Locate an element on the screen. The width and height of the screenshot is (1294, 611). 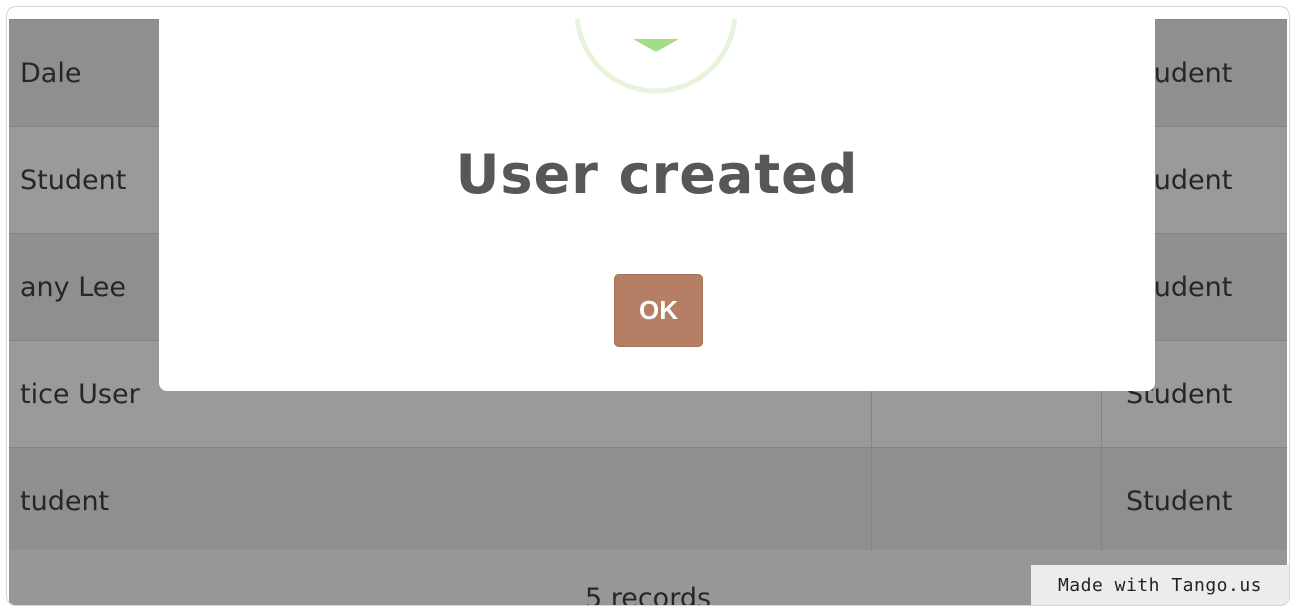
empty-cell is located at coordinates (986, 501).